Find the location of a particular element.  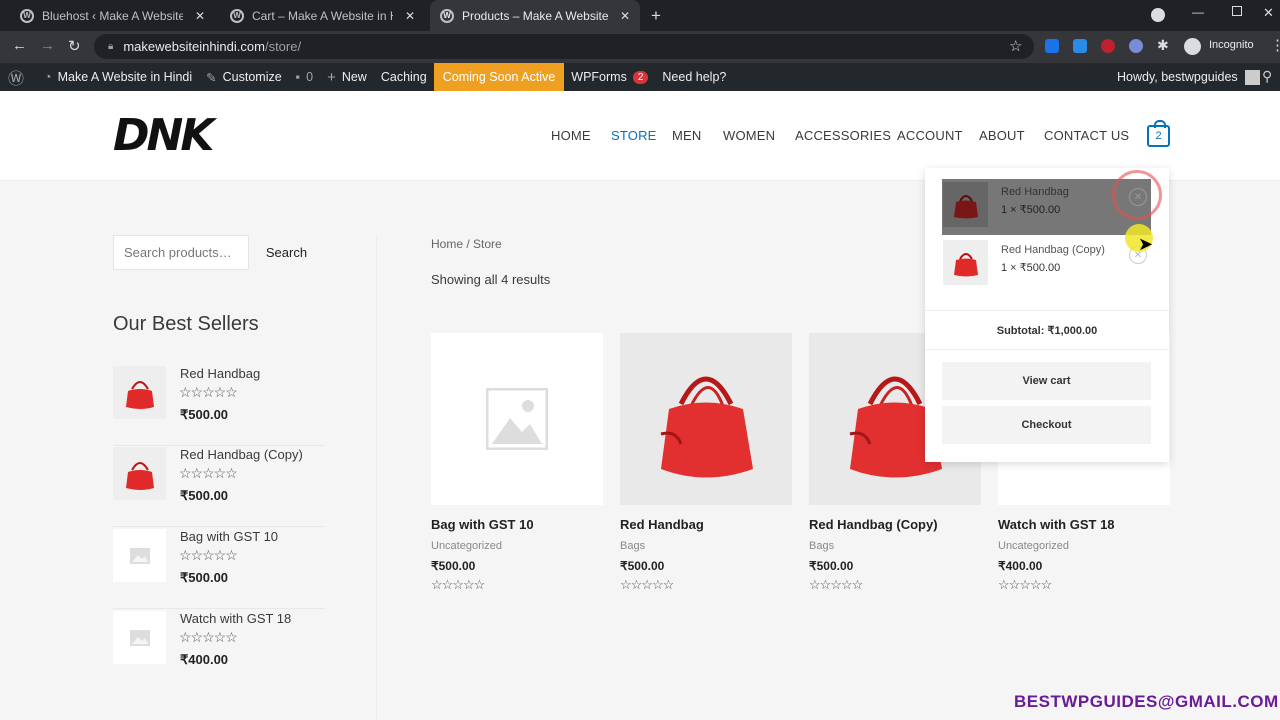

product-name: Bag with GST 10 is located at coordinates (517, 524).